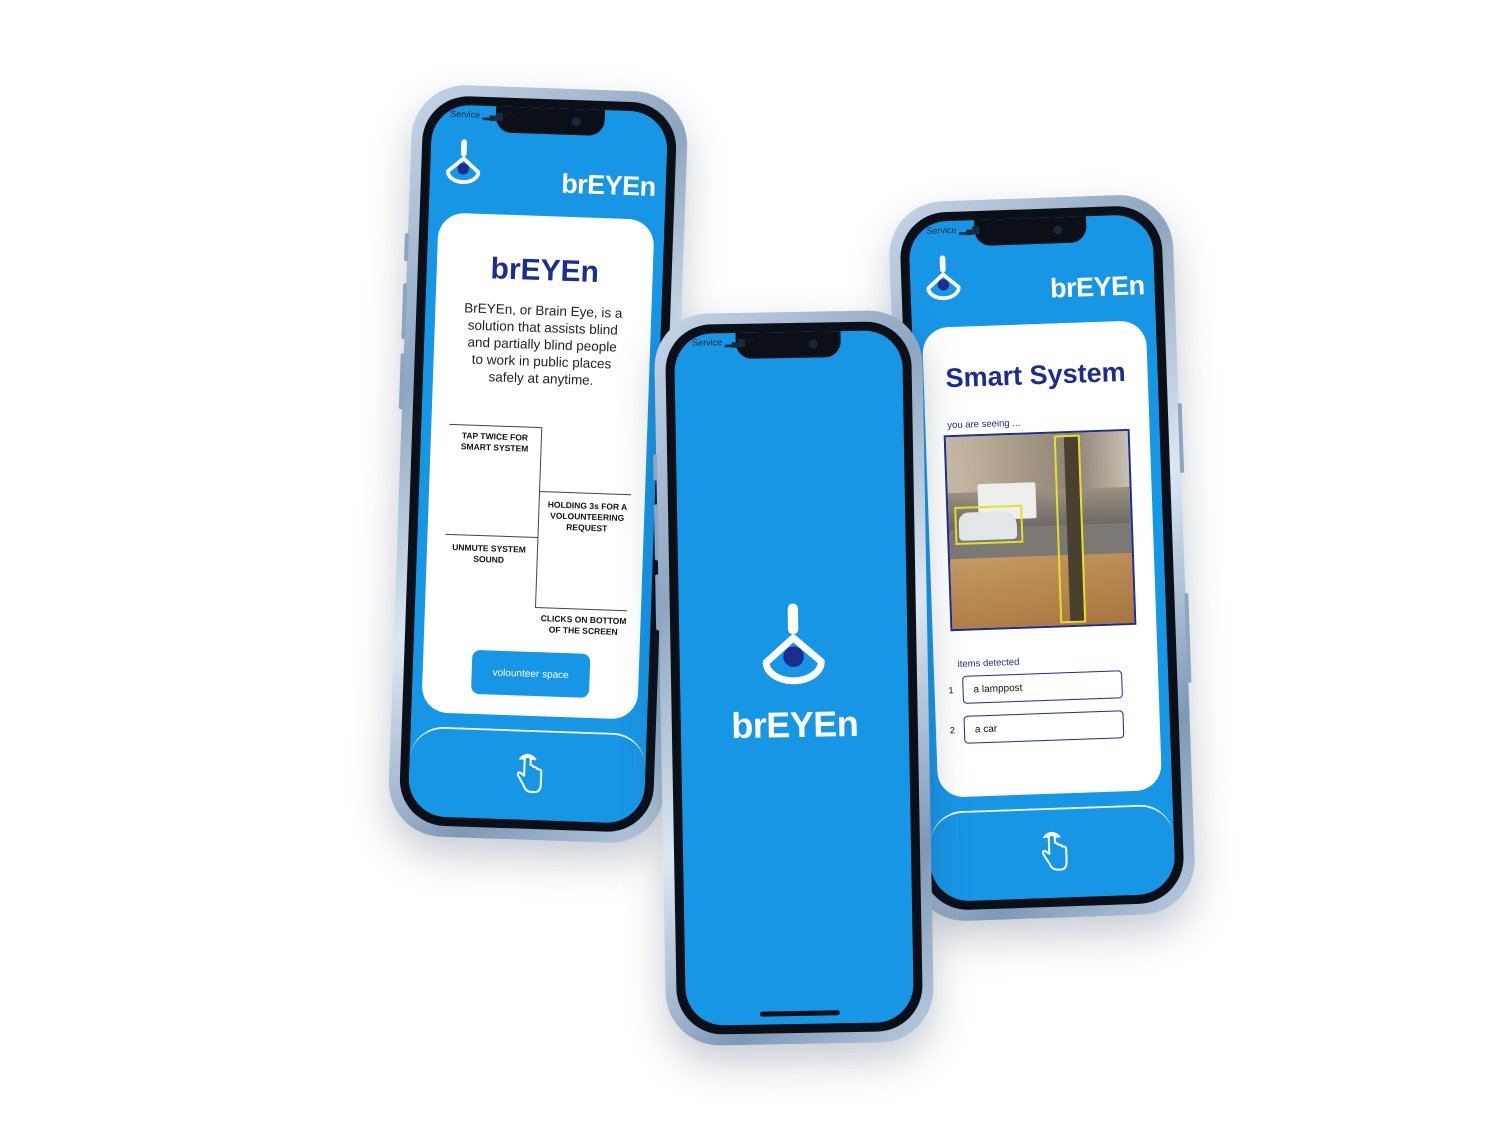  What do you see at coordinates (583, 625) in the screenshot?
I see `gesture-clicks-bottom: CLICKS ON BOTTOM OF THE SCREEN` at bounding box center [583, 625].